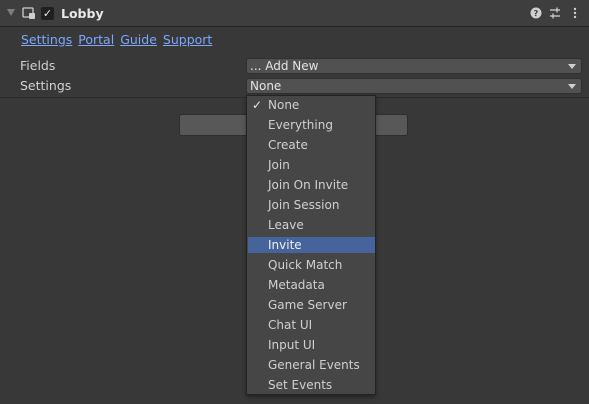 The height and width of the screenshot is (404, 589). I want to click on menu-item: Set Events, so click(311, 385).